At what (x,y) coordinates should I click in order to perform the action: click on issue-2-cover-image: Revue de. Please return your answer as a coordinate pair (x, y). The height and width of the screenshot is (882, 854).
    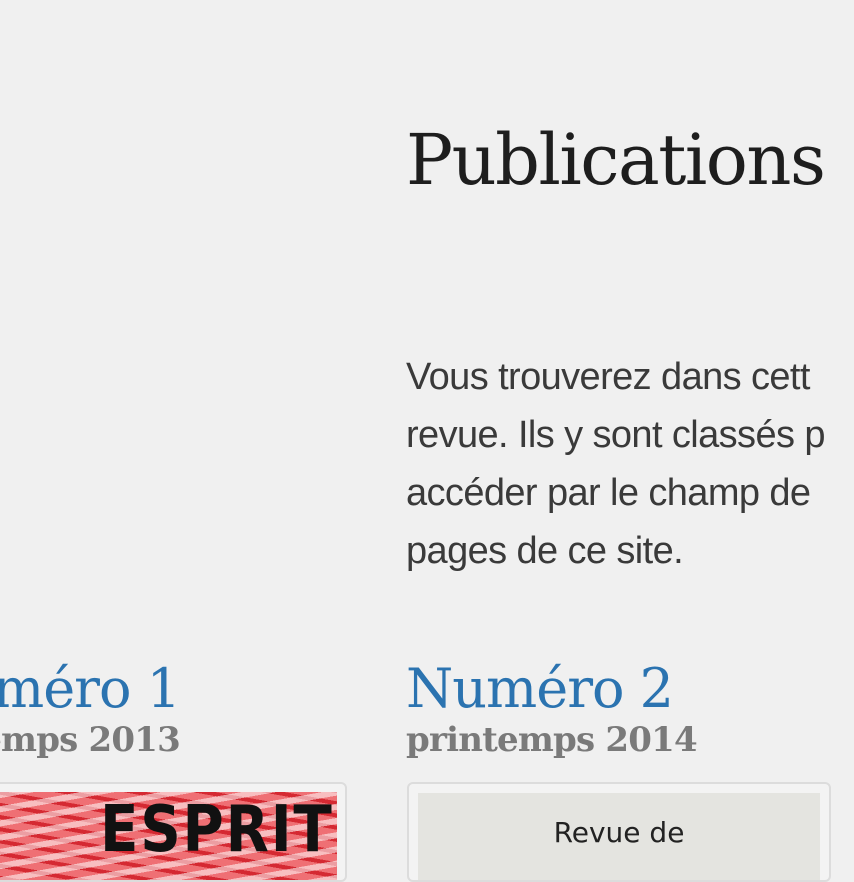
    Looking at the image, I should click on (619, 836).